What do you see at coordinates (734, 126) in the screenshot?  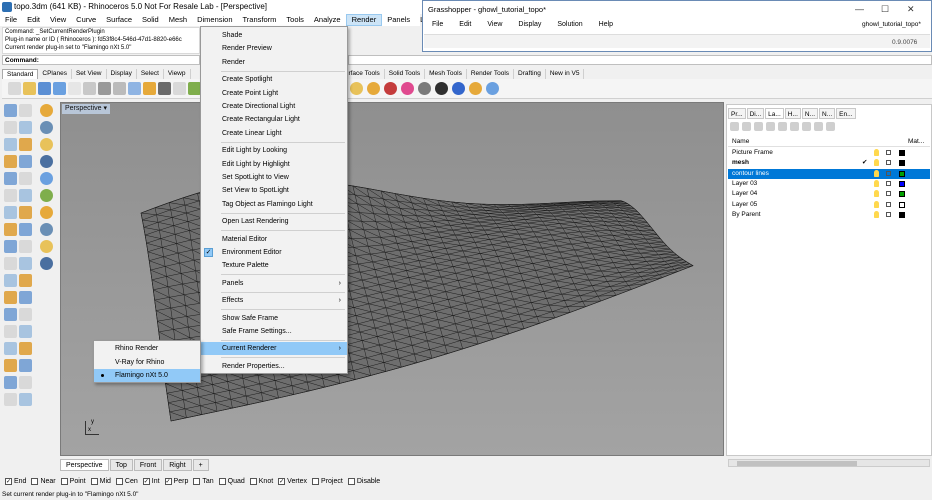 I see `new-layer-icon` at bounding box center [734, 126].